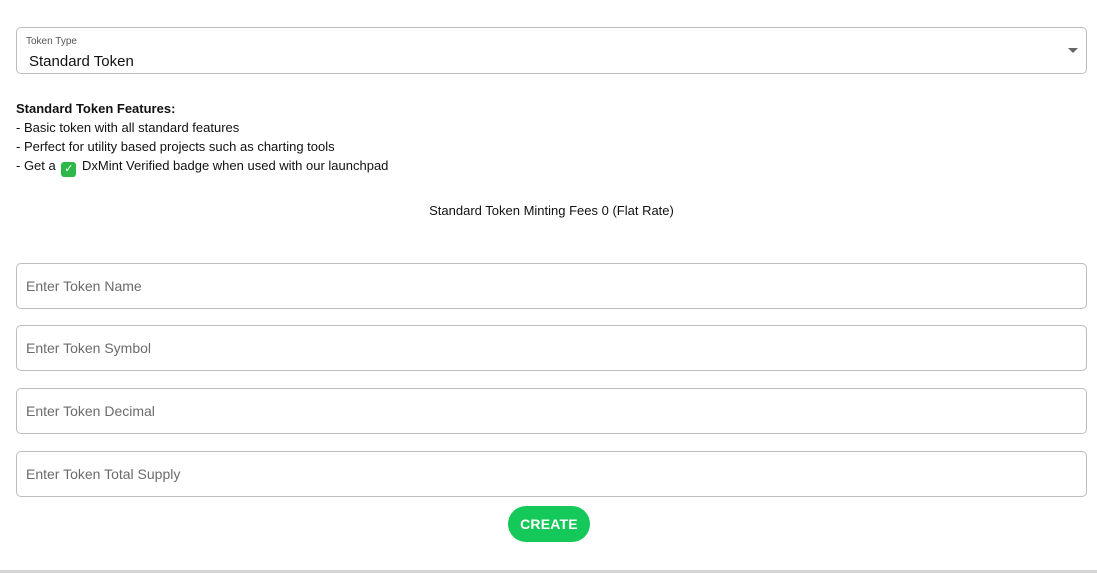  What do you see at coordinates (551, 50) in the screenshot?
I see `token-type-select: Token Type Standard Token` at bounding box center [551, 50].